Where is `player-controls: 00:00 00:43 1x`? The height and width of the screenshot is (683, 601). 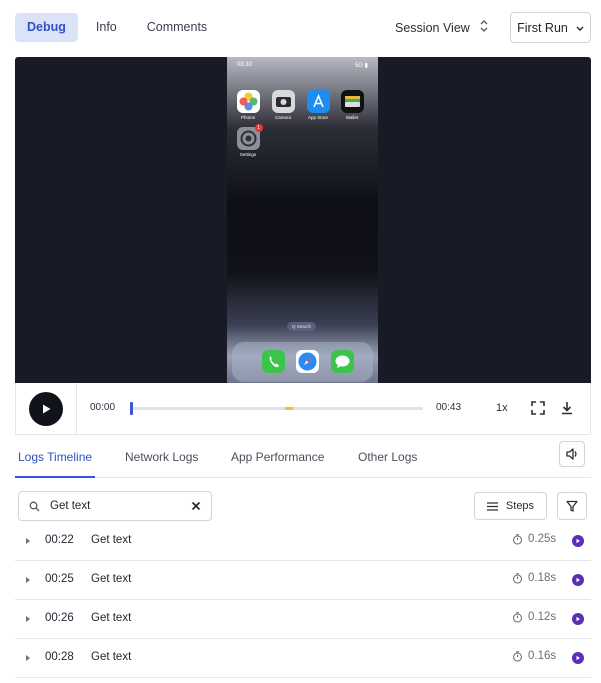 player-controls: 00:00 00:43 1x is located at coordinates (303, 409).